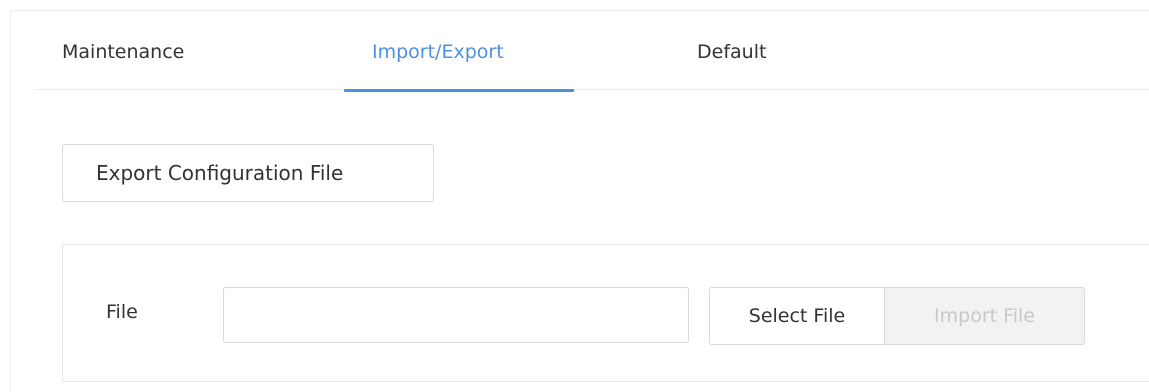 This screenshot has height=392, width=1149. I want to click on export-configuration-file-button: Export Configuration File, so click(248, 173).